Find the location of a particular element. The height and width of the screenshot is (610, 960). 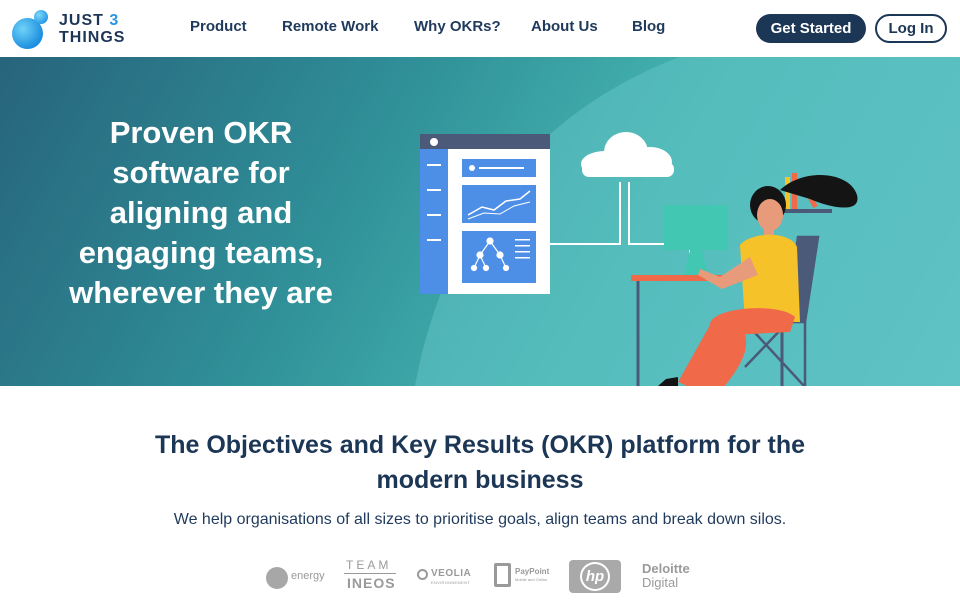

logo-word-just: JUST is located at coordinates (81, 20).